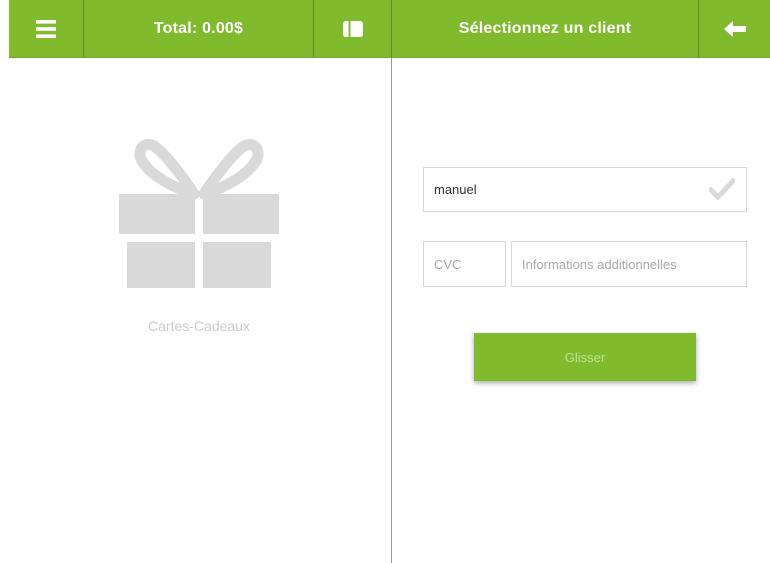  I want to click on arrow-left-icon, so click(734, 28).